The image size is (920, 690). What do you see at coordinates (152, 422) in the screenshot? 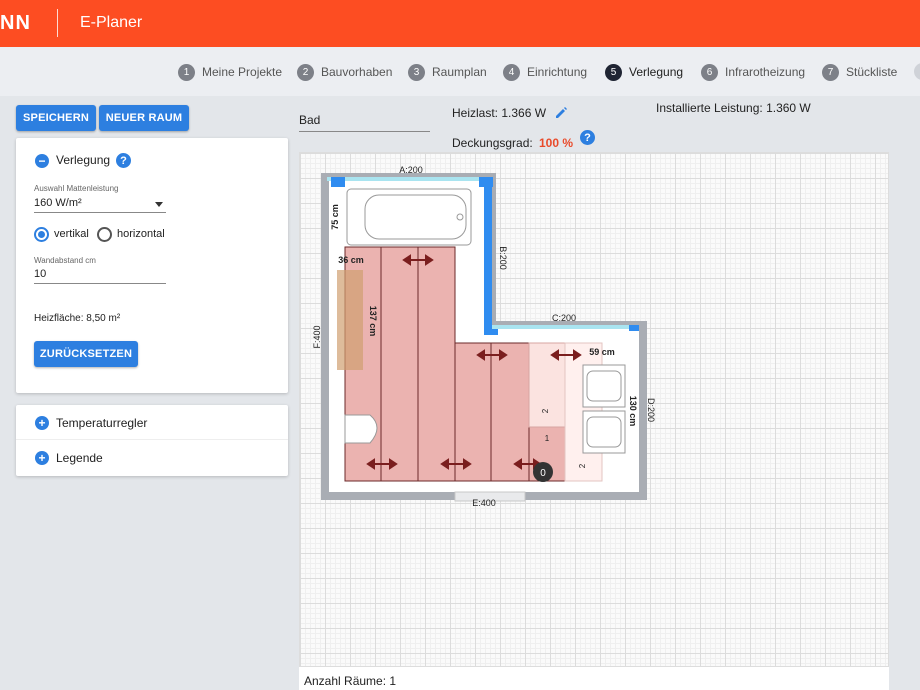
I see `temperaturregler-item: + Temperaturregler` at bounding box center [152, 422].